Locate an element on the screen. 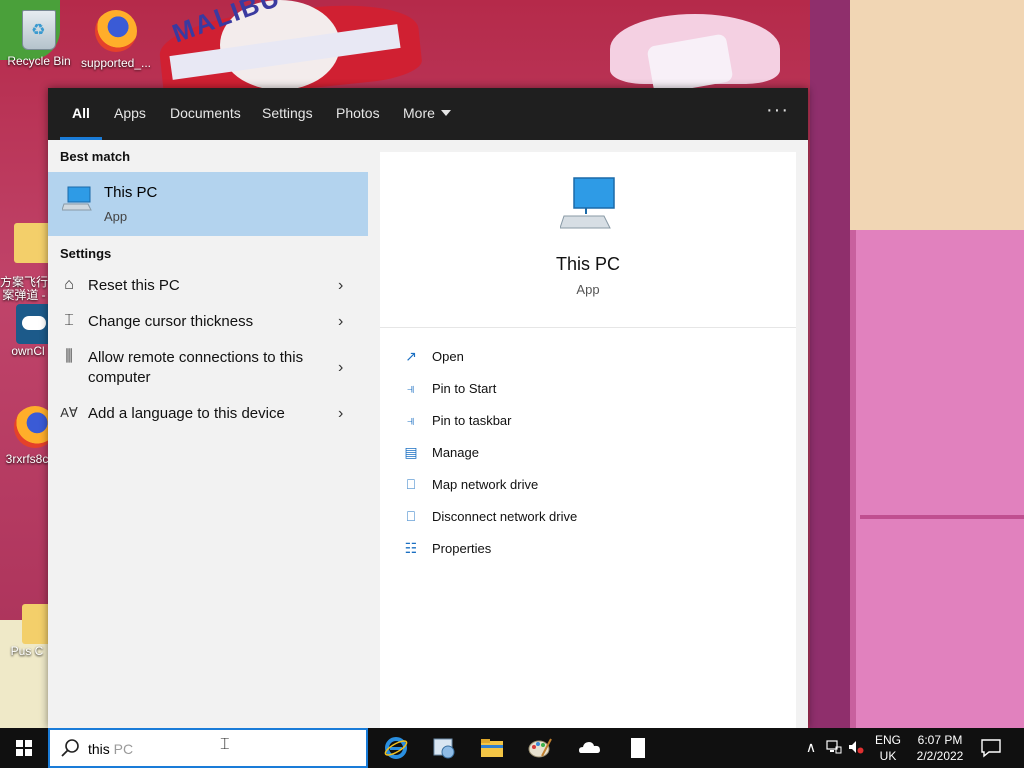  setting-add-language: AⱯ Add a language to this device › is located at coordinates (208, 414).